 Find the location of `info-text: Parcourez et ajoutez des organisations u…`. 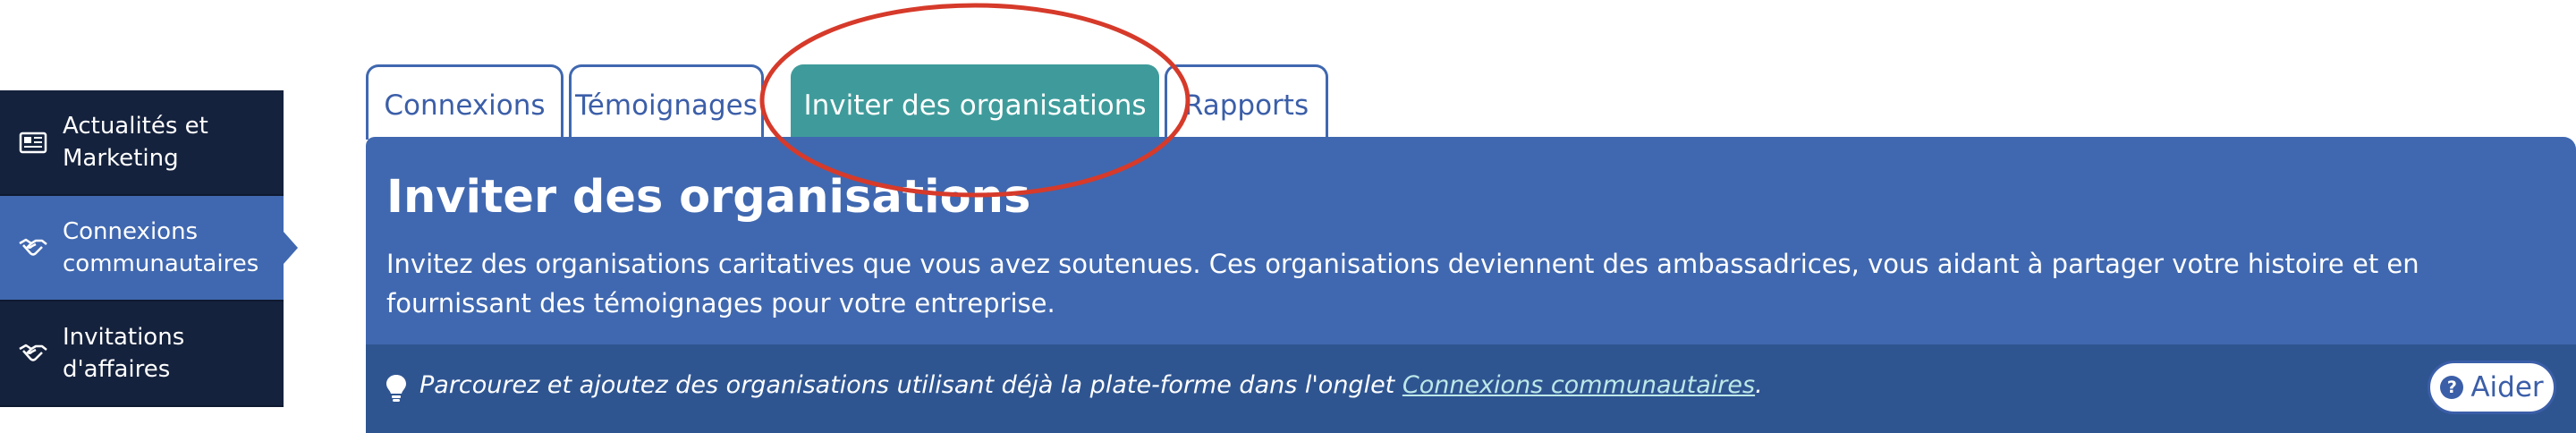

info-text: Parcourez et ajoutez des organisations u… is located at coordinates (1091, 385).